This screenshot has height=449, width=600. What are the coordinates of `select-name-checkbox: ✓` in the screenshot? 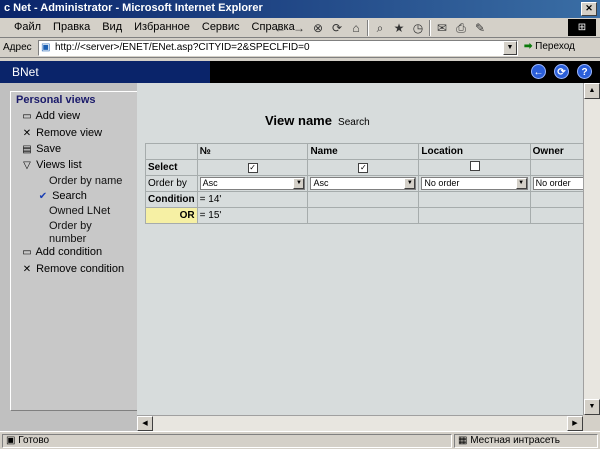 It's located at (363, 168).